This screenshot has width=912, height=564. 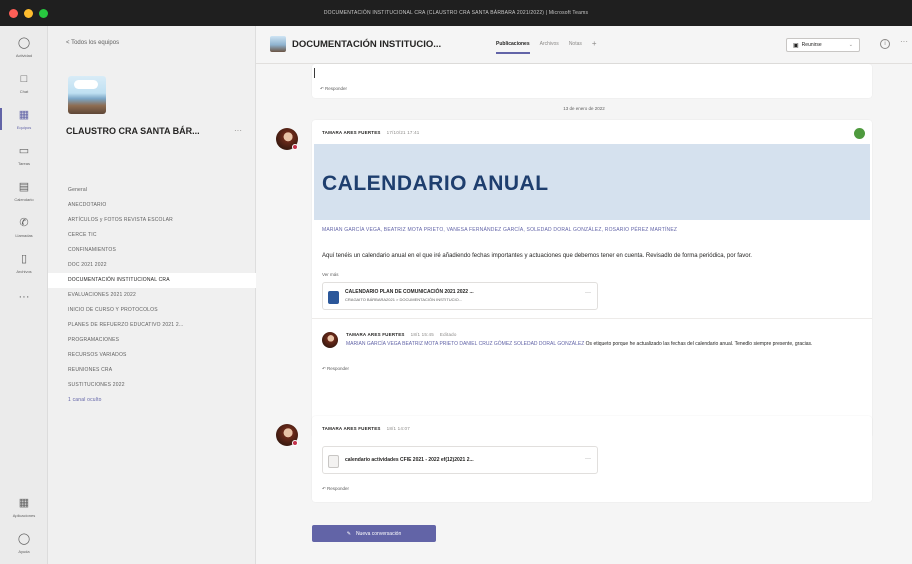 I want to click on channel-item: SUSTITUCIONES 2022, so click(x=152, y=385).